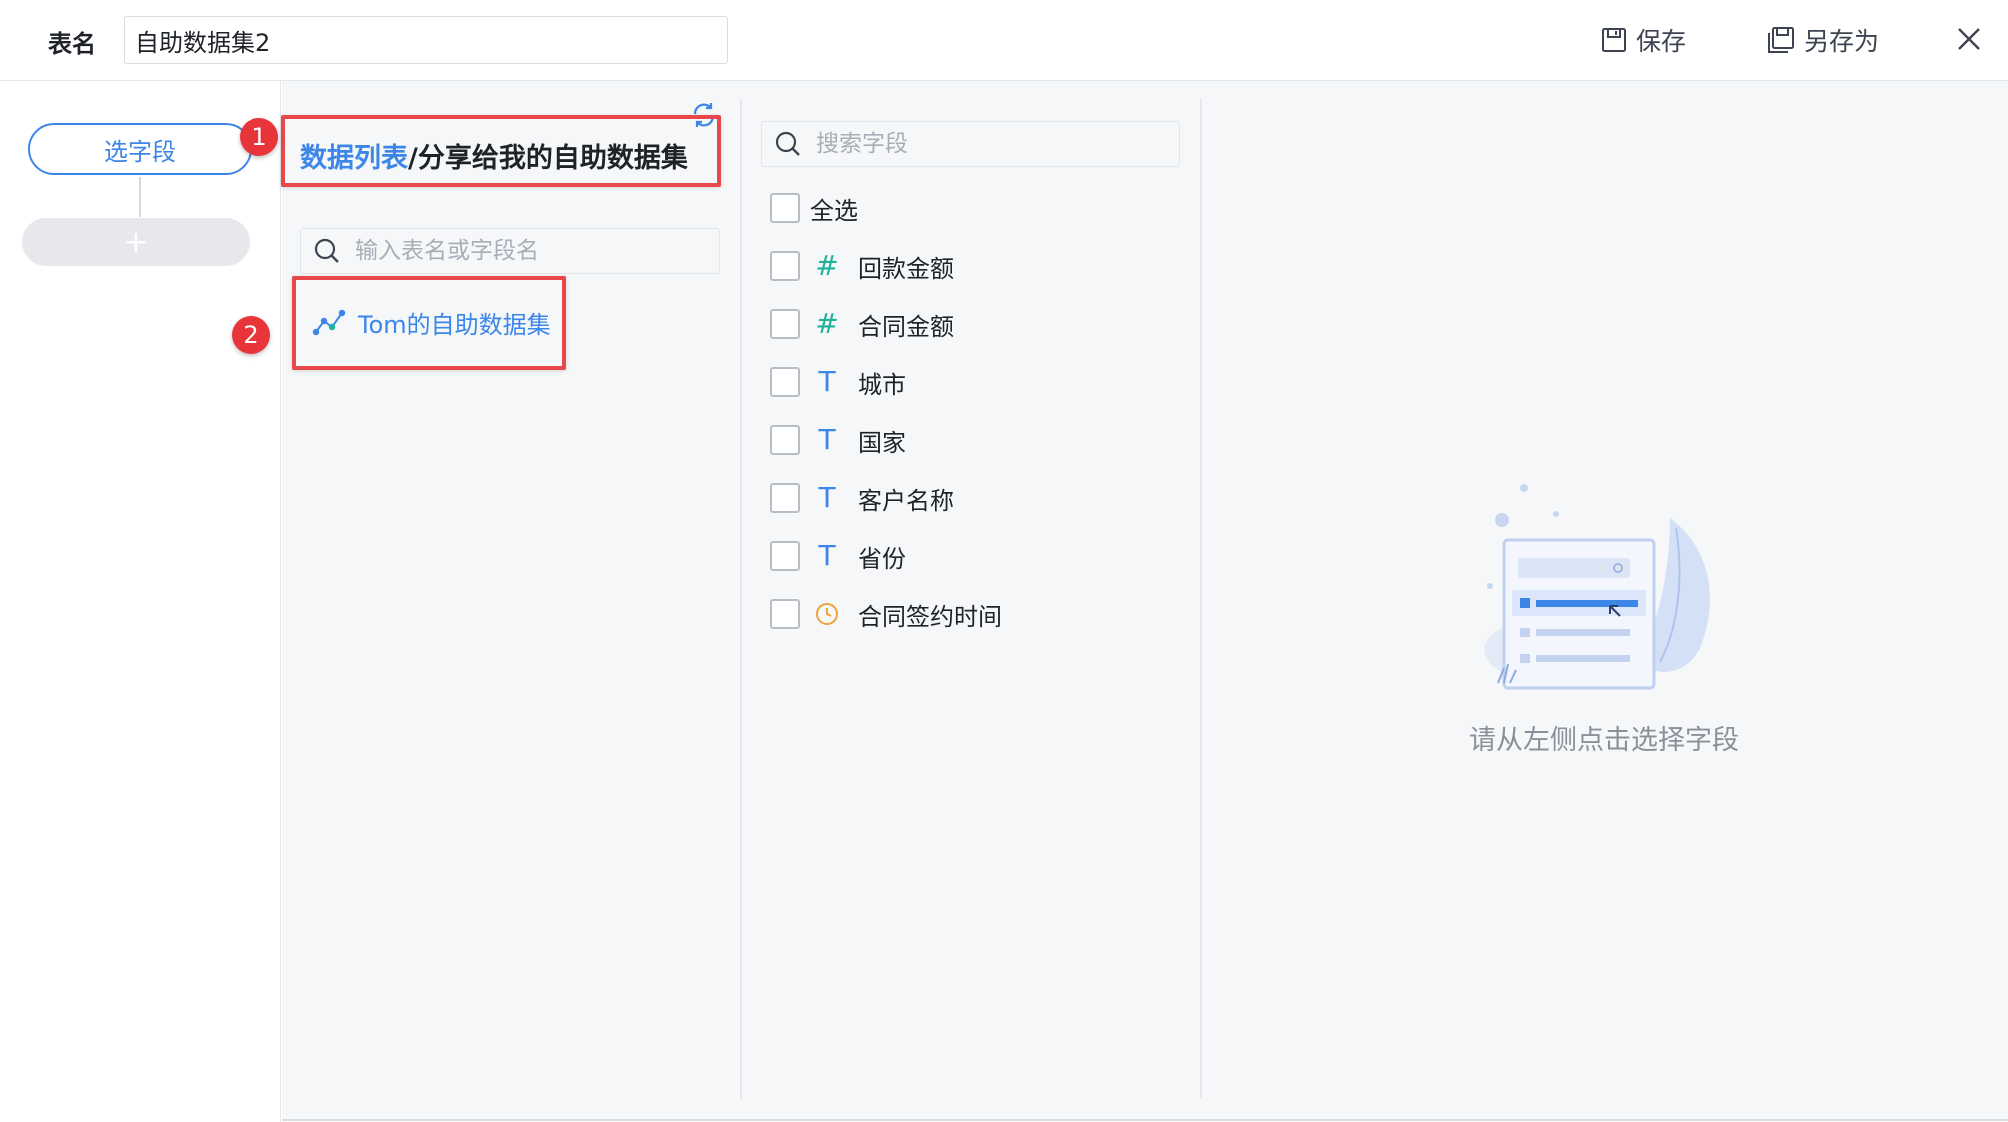 This screenshot has height=1122, width=2008. I want to click on select-all-label: 全选, so click(834, 210).